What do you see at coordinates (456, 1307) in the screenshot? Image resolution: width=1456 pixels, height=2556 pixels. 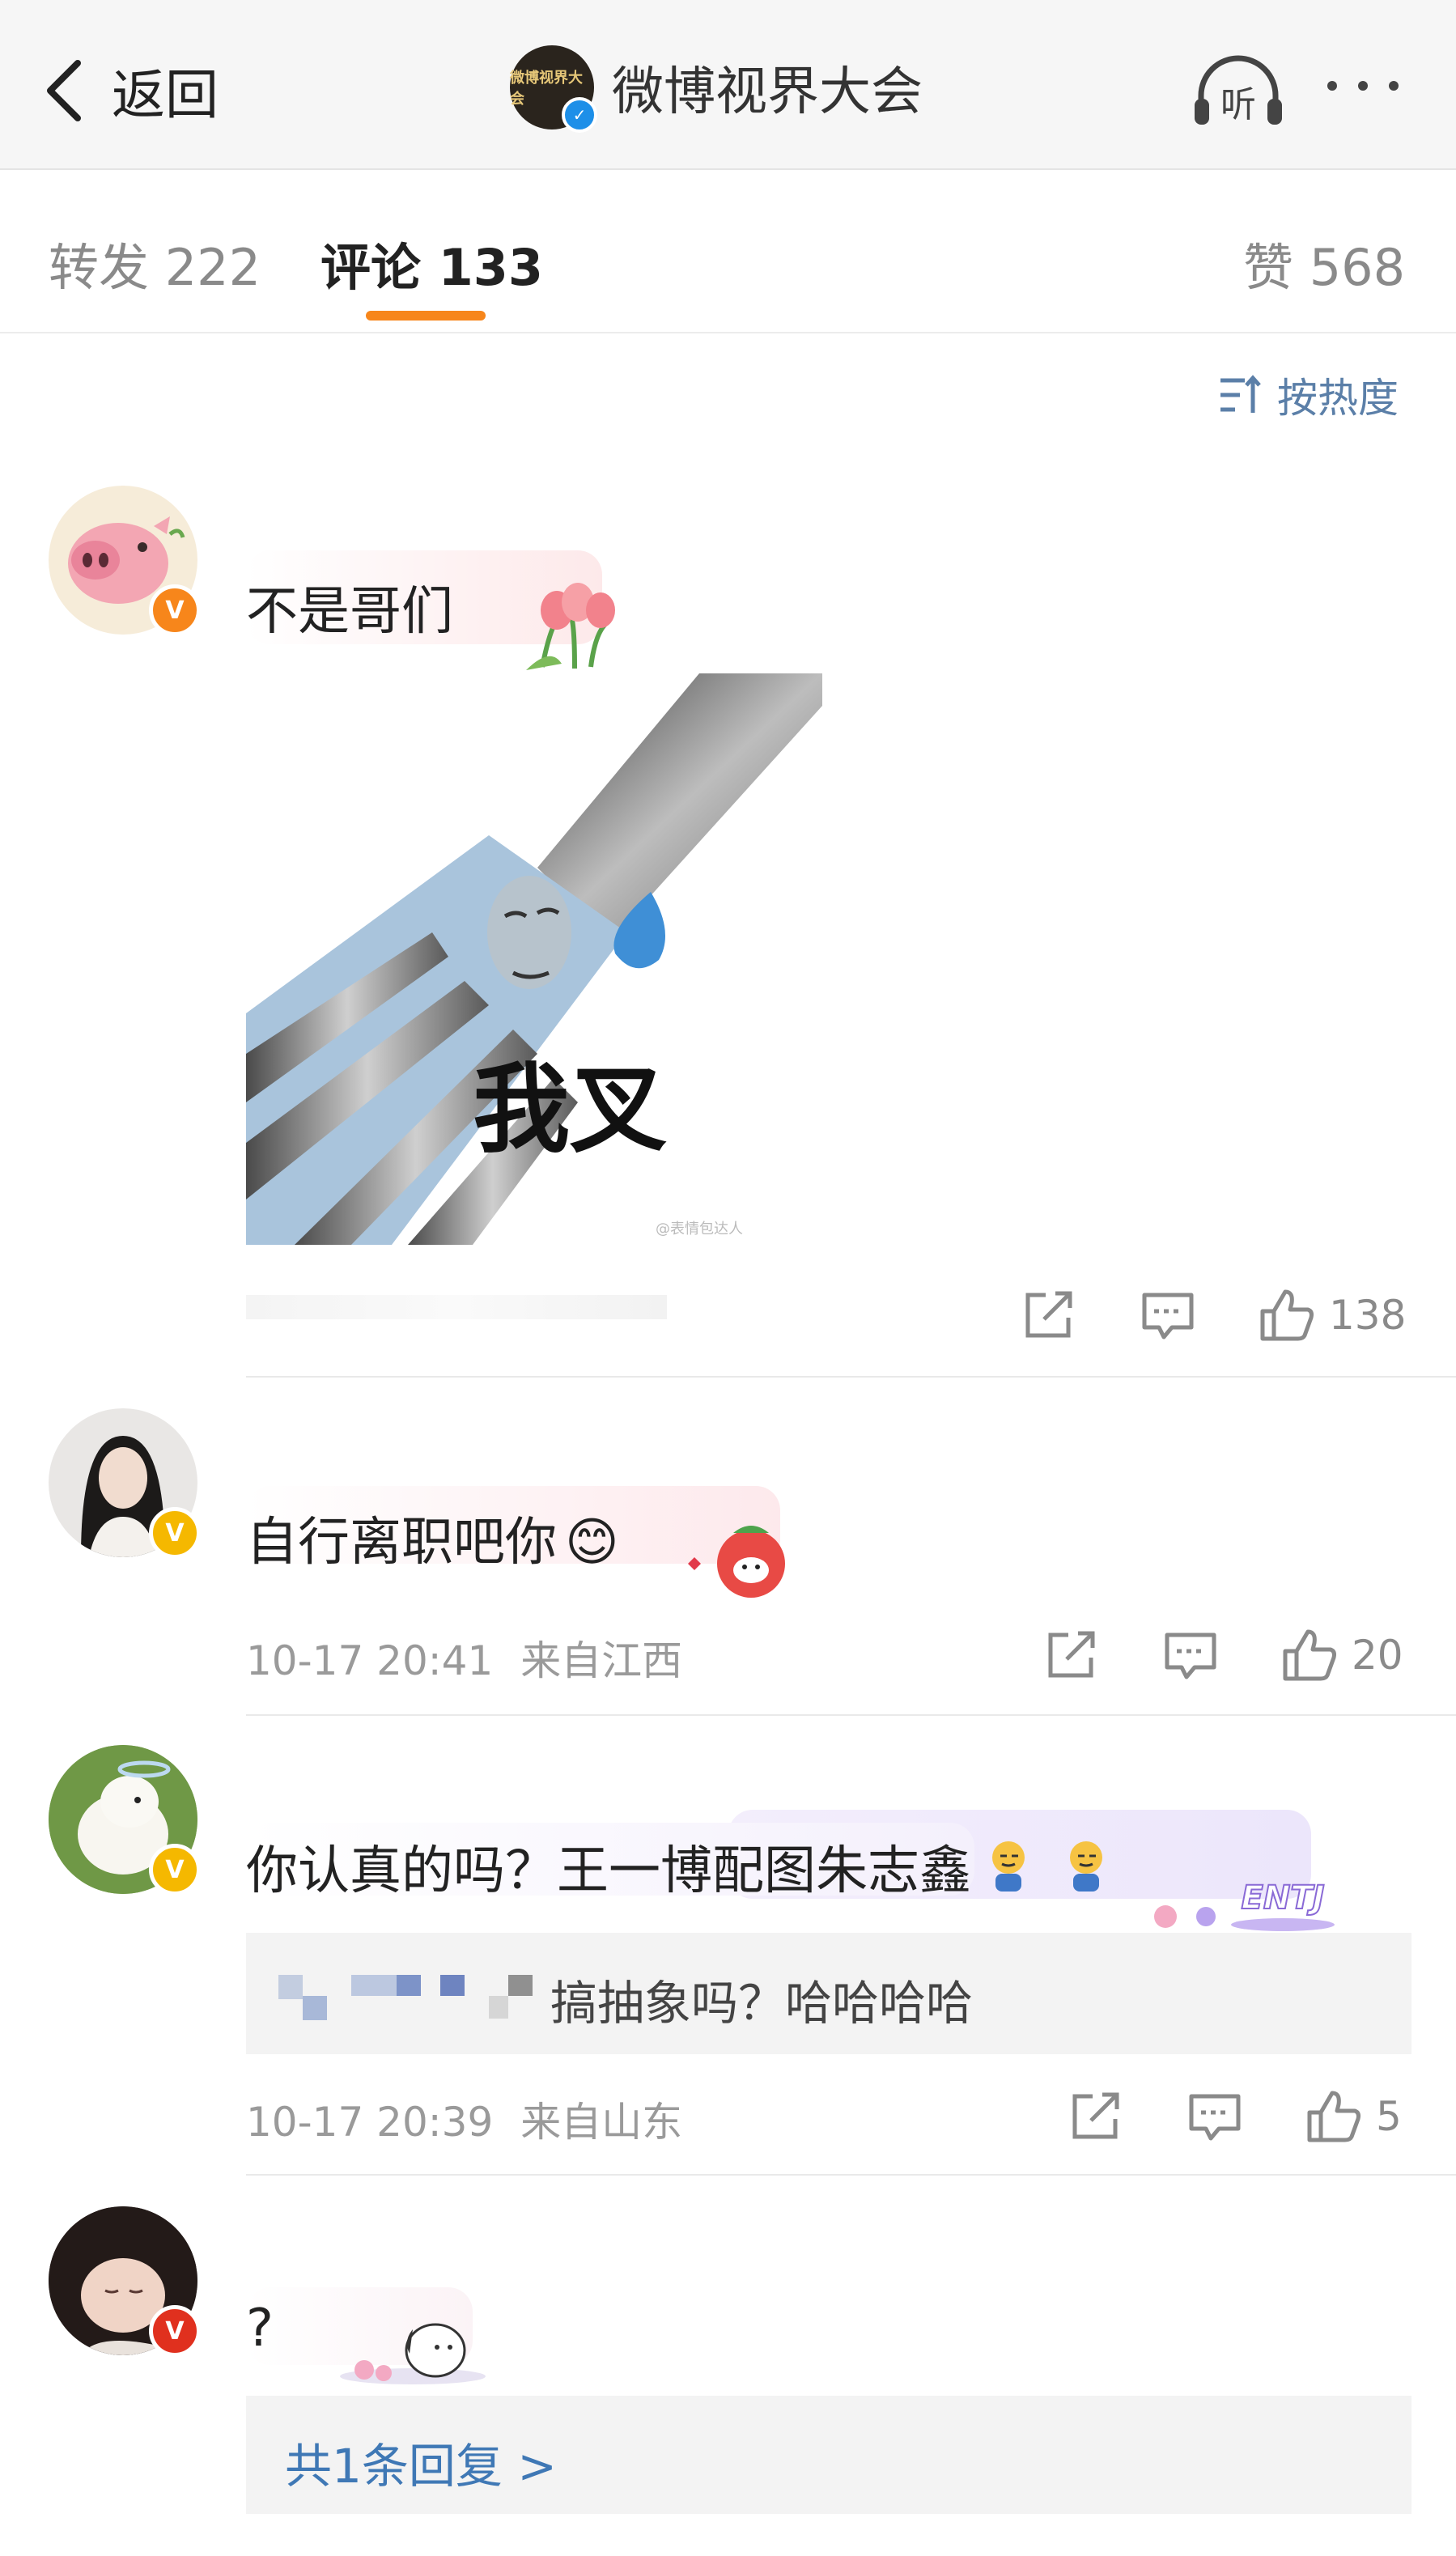 I see `blurred-meta` at bounding box center [456, 1307].